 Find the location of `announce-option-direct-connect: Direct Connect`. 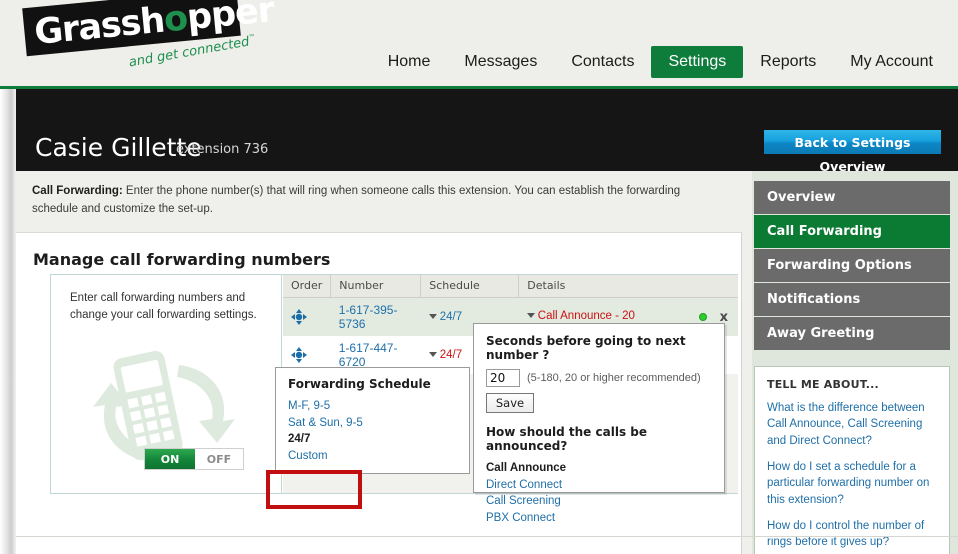

announce-option-direct-connect: Direct Connect is located at coordinates (599, 485).